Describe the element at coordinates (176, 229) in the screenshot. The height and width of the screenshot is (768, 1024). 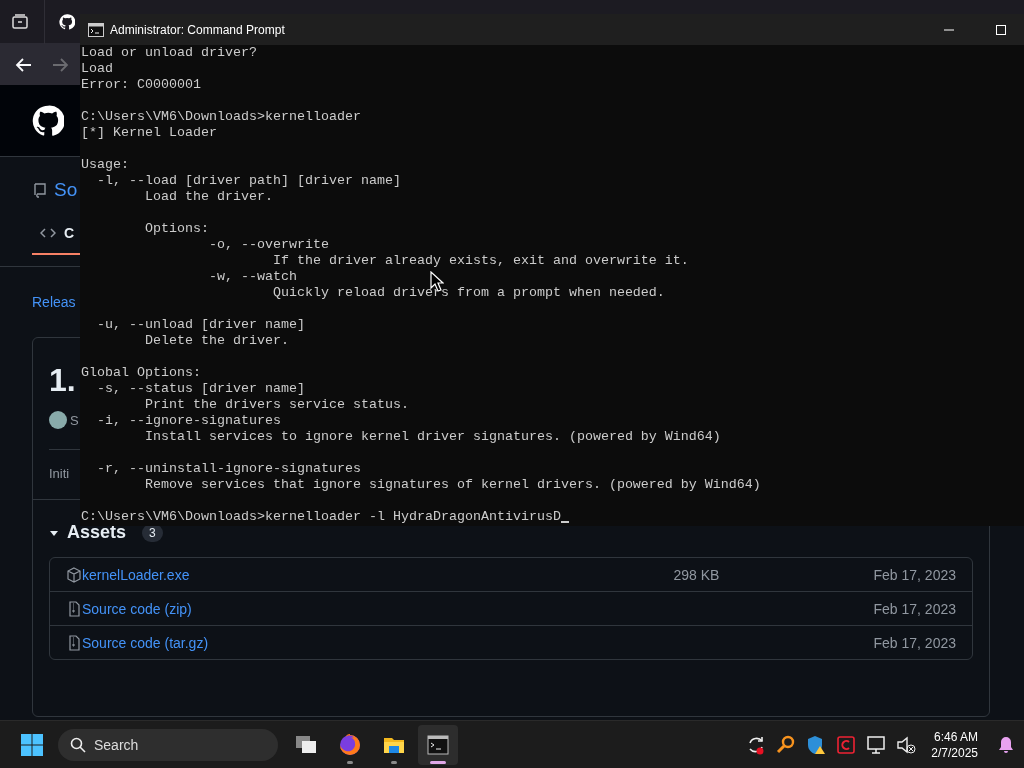
I see `console-line: Options:` at that location.